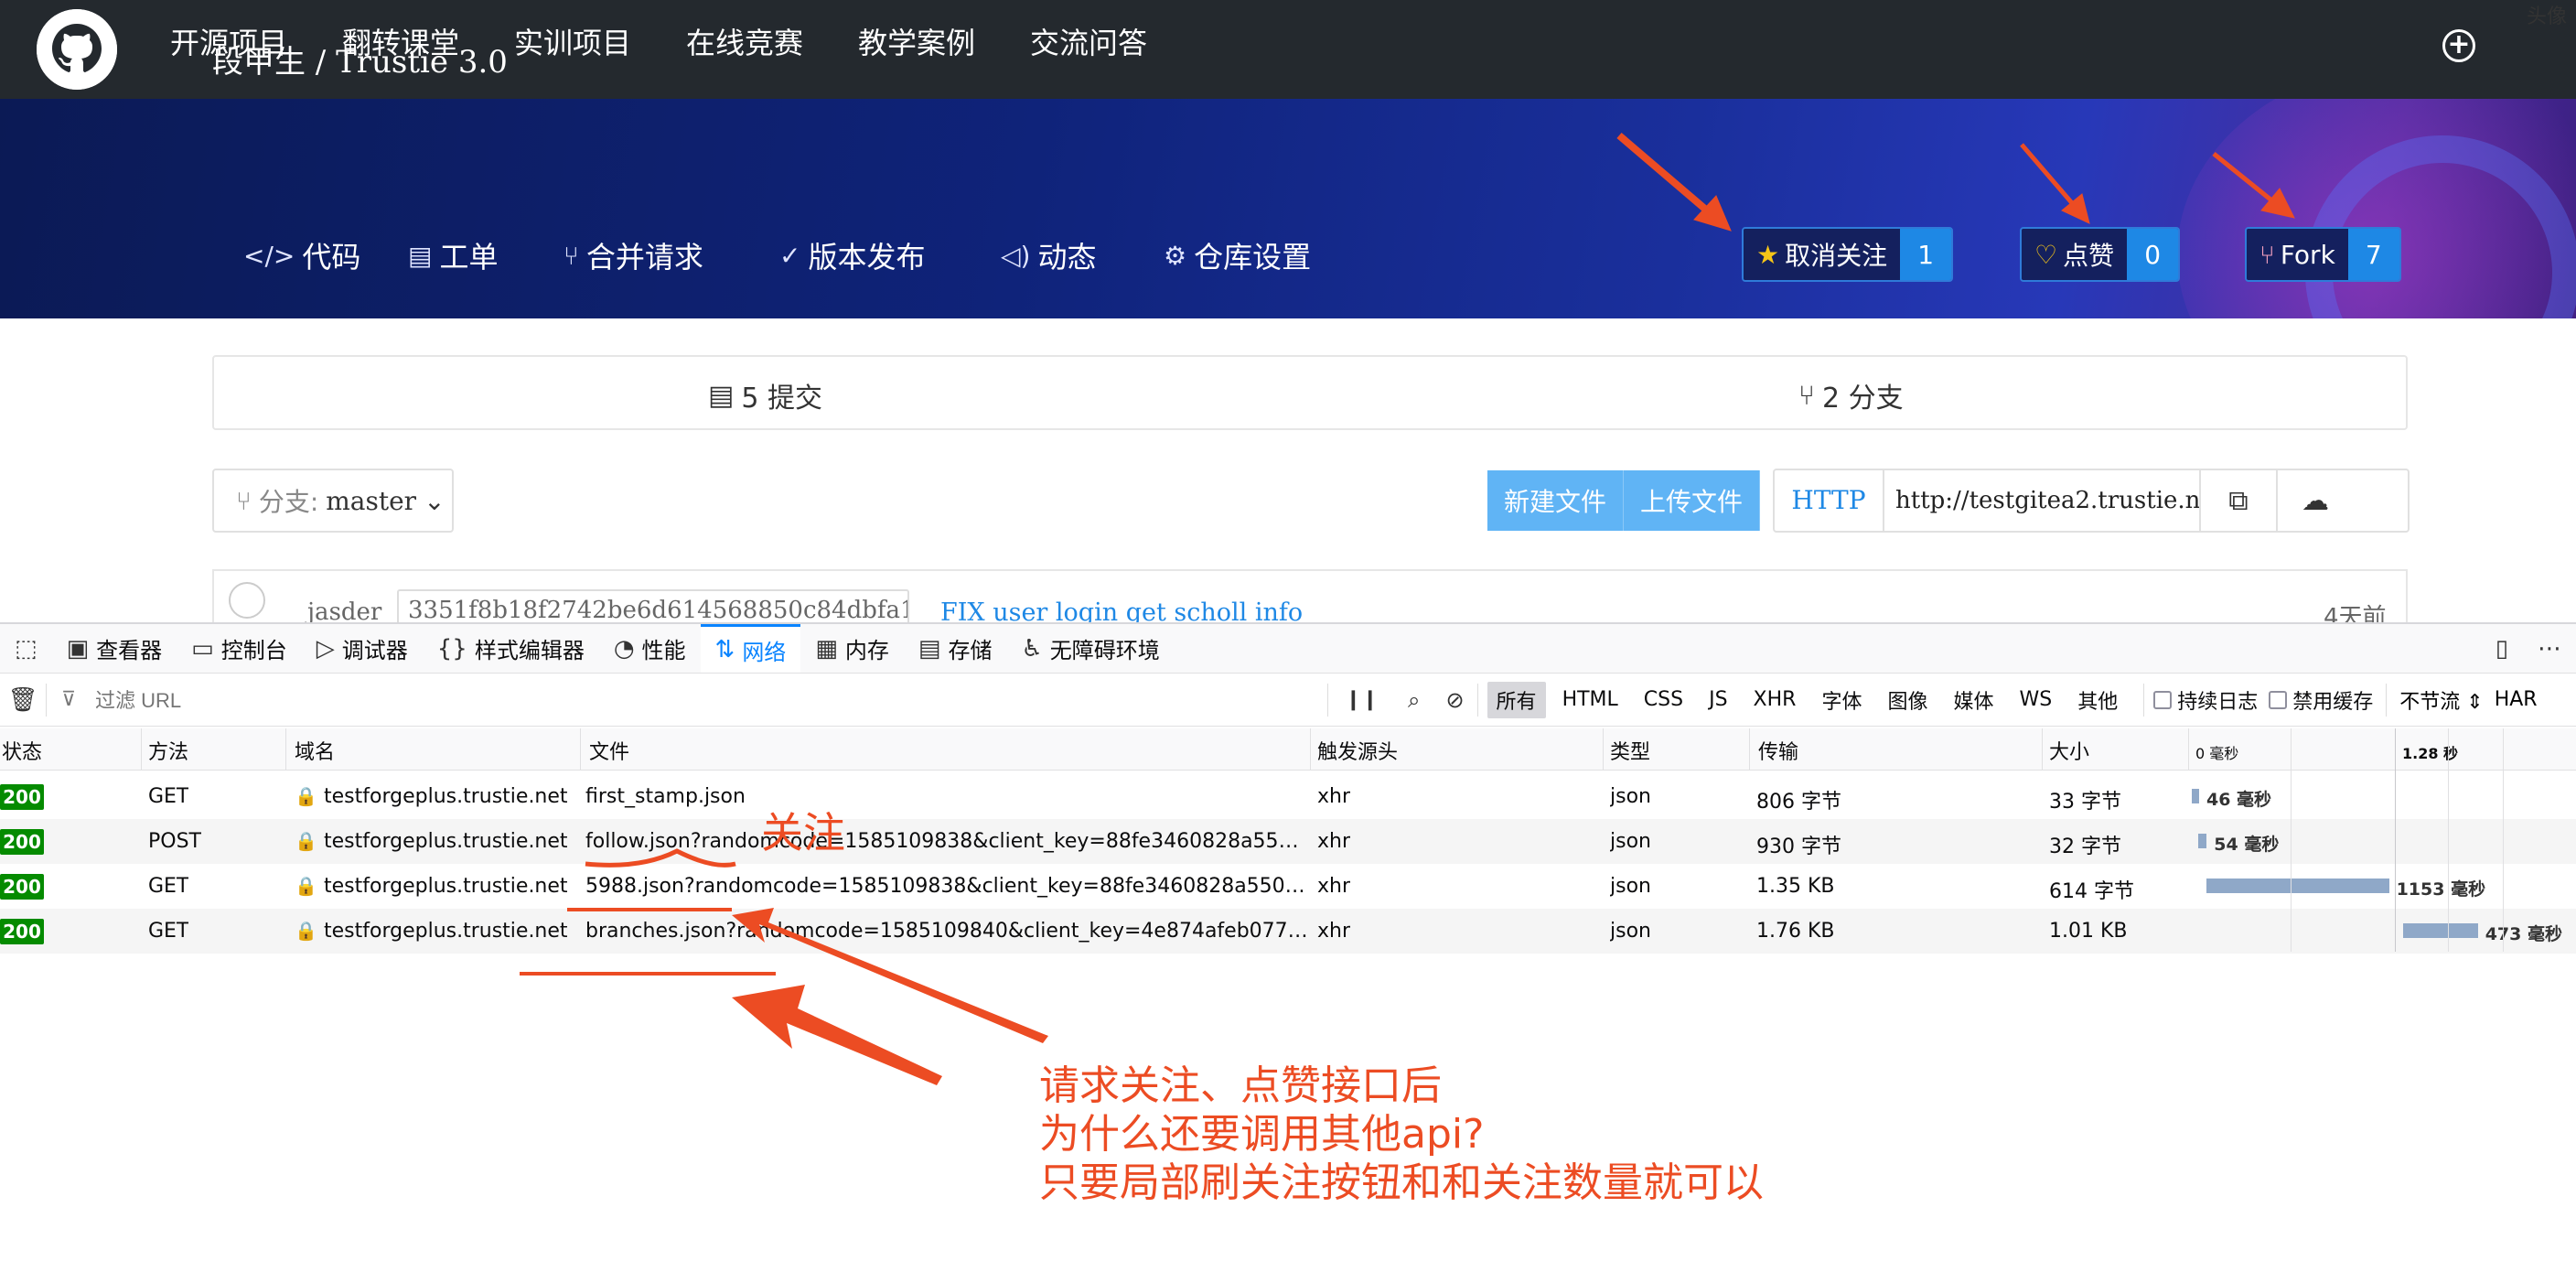 This screenshot has width=2576, height=1272. I want to click on commits-link: ▤ 5 提交, so click(765, 395).